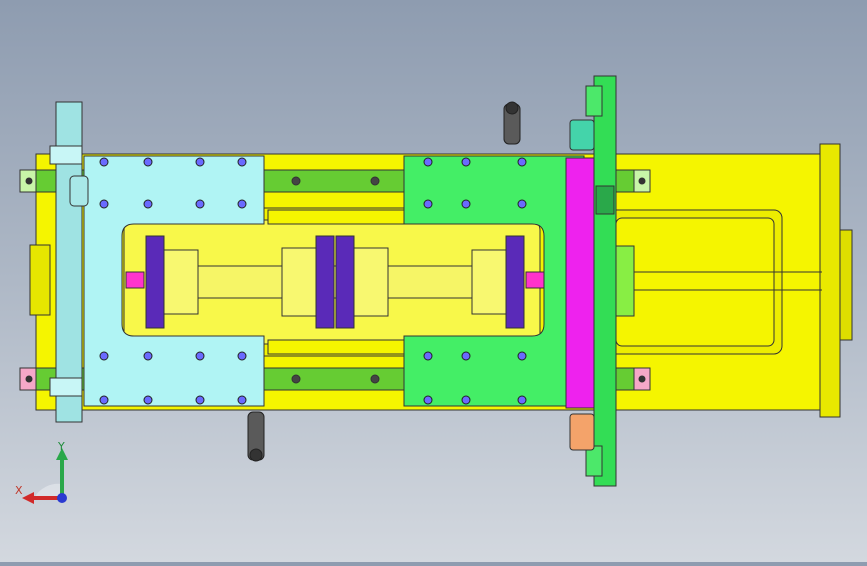 The width and height of the screenshot is (867, 566). What do you see at coordinates (45, 476) in the screenshot?
I see `triad-arrows` at bounding box center [45, 476].